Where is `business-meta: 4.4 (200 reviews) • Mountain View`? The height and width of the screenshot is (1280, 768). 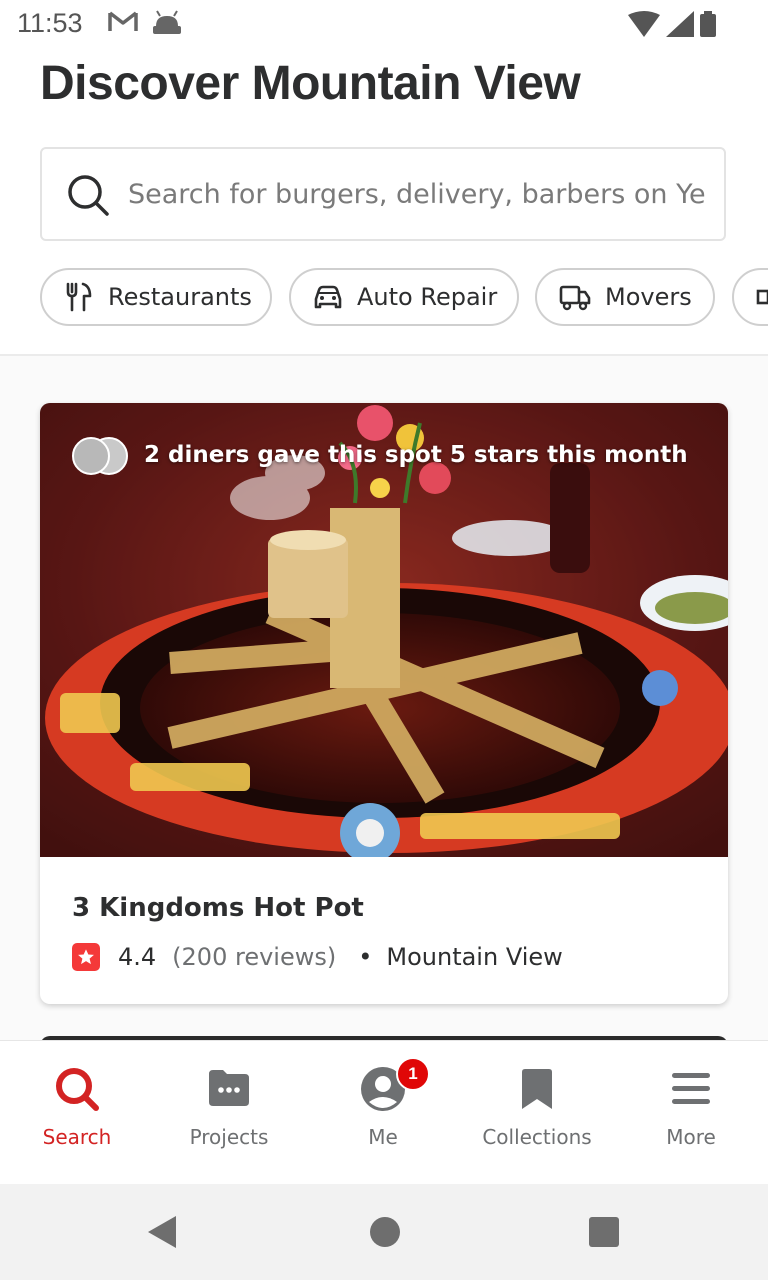 business-meta: 4.4 (200 reviews) • Mountain View is located at coordinates (317, 957).